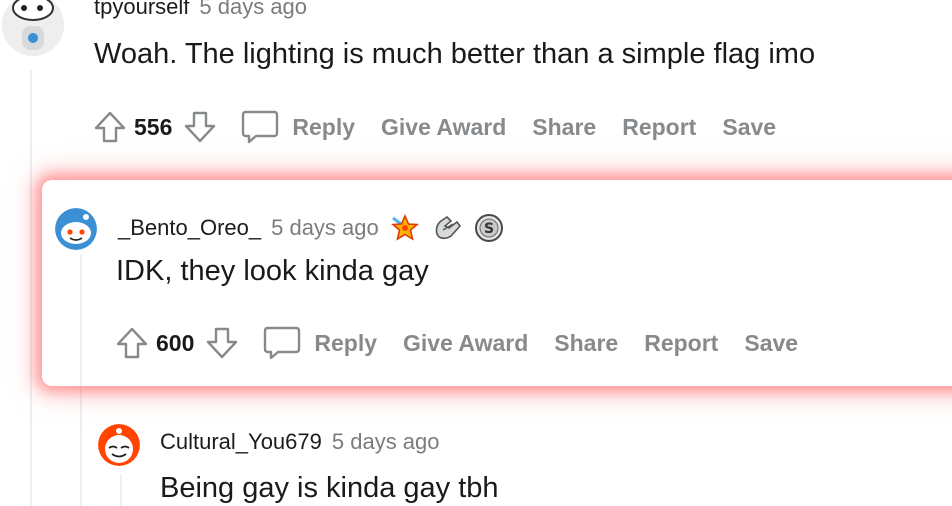 The width and height of the screenshot is (952, 506). What do you see at coordinates (141, 10) in the screenshot?
I see `username: tpyourself` at bounding box center [141, 10].